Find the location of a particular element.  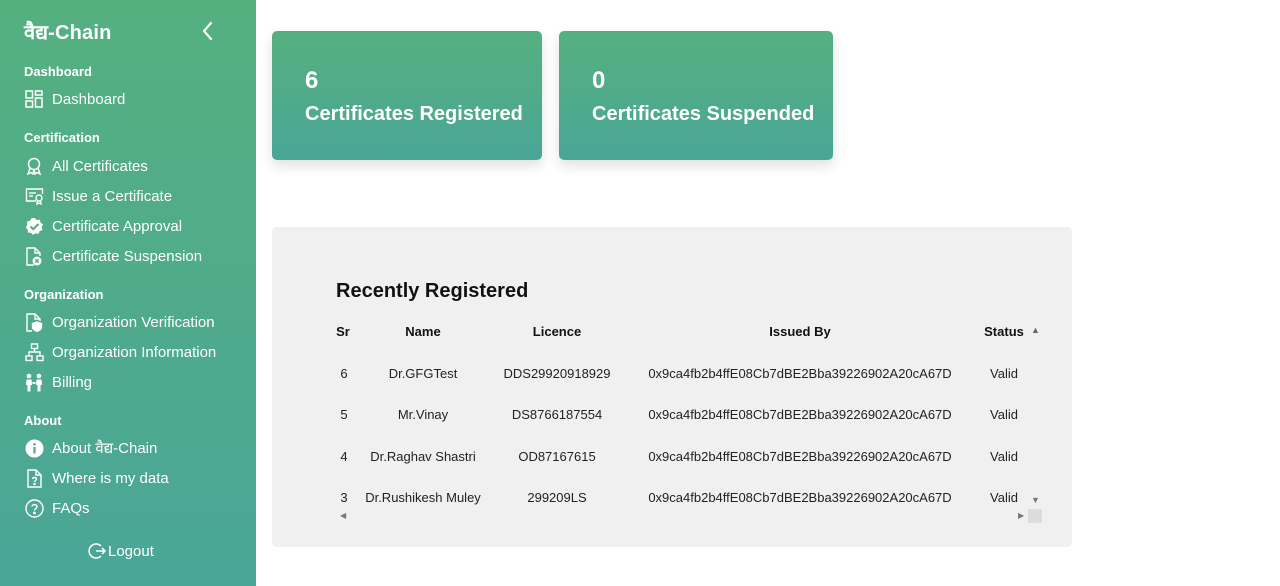

table-cell-licence: OD87167615 is located at coordinates (557, 456).